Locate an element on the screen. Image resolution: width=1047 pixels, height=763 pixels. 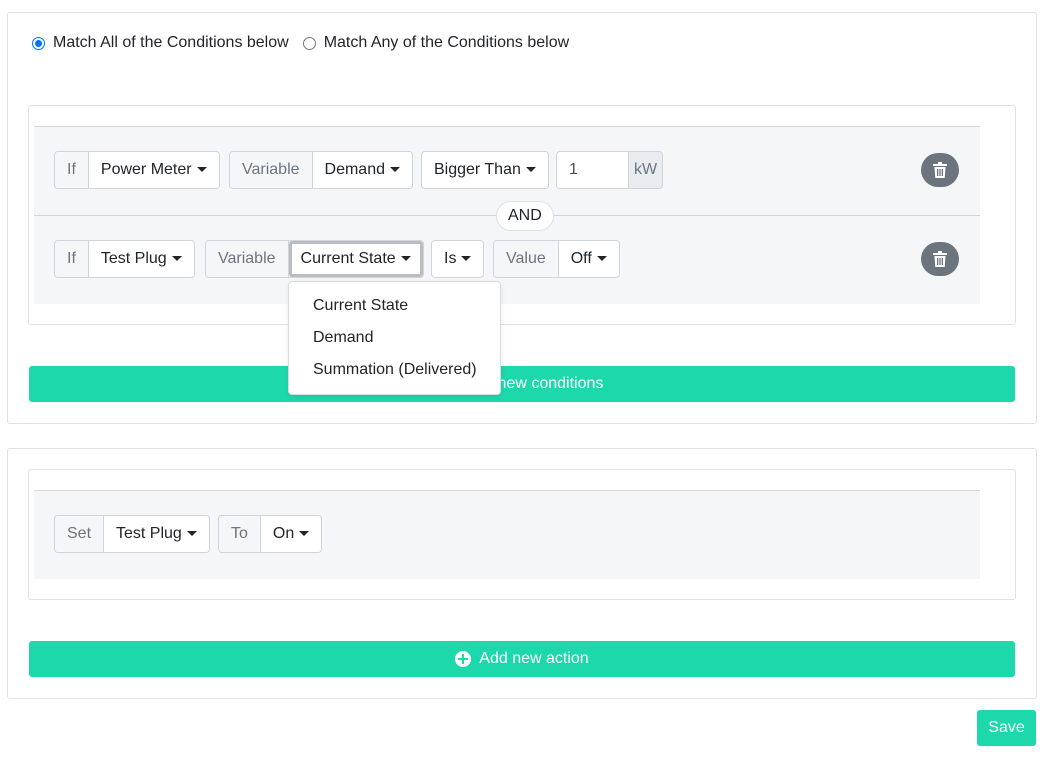
condition-2-variable-group: Variable Current State is located at coordinates (314, 259).